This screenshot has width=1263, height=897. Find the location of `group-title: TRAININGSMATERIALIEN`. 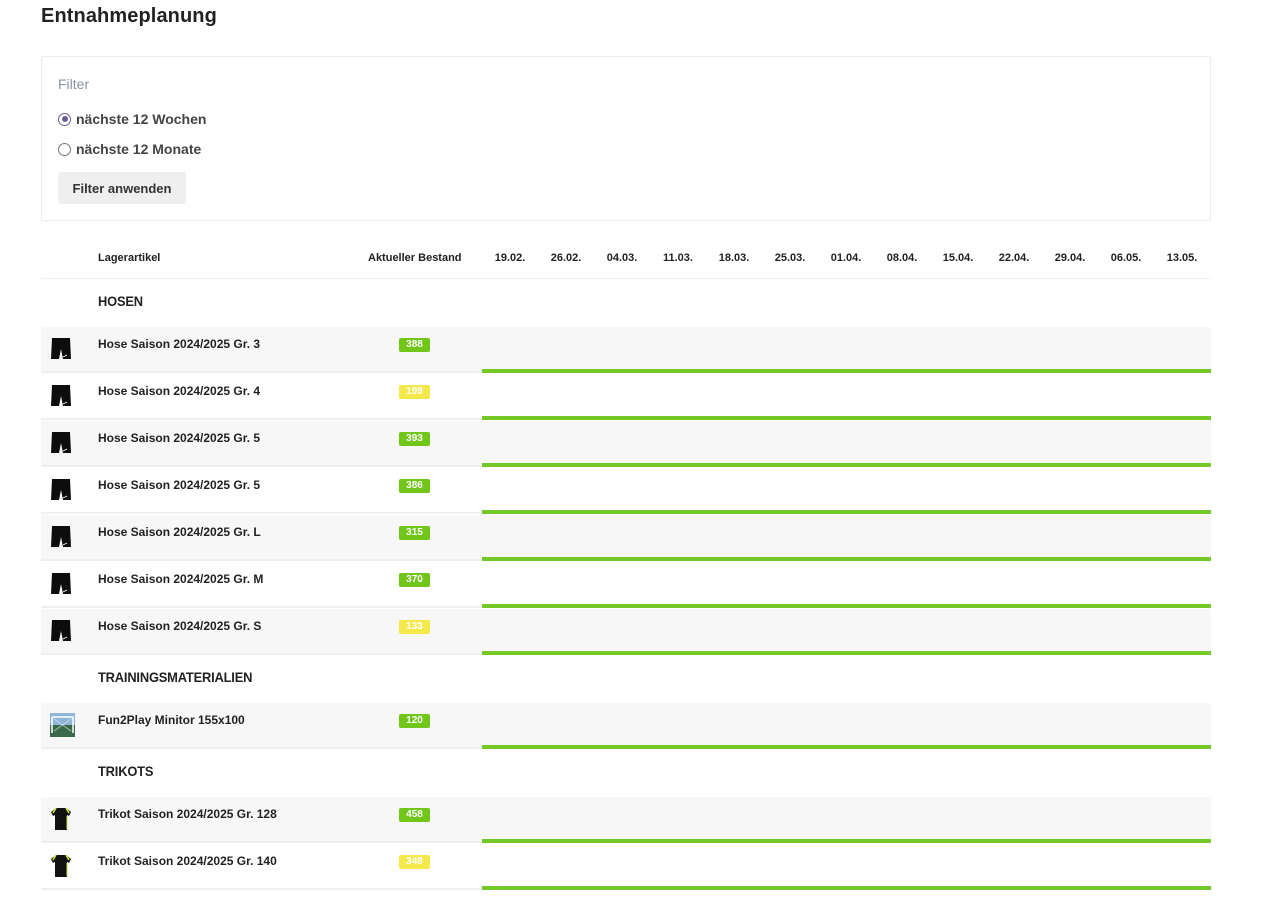

group-title: TRAININGSMATERIALIEN is located at coordinates (175, 677).